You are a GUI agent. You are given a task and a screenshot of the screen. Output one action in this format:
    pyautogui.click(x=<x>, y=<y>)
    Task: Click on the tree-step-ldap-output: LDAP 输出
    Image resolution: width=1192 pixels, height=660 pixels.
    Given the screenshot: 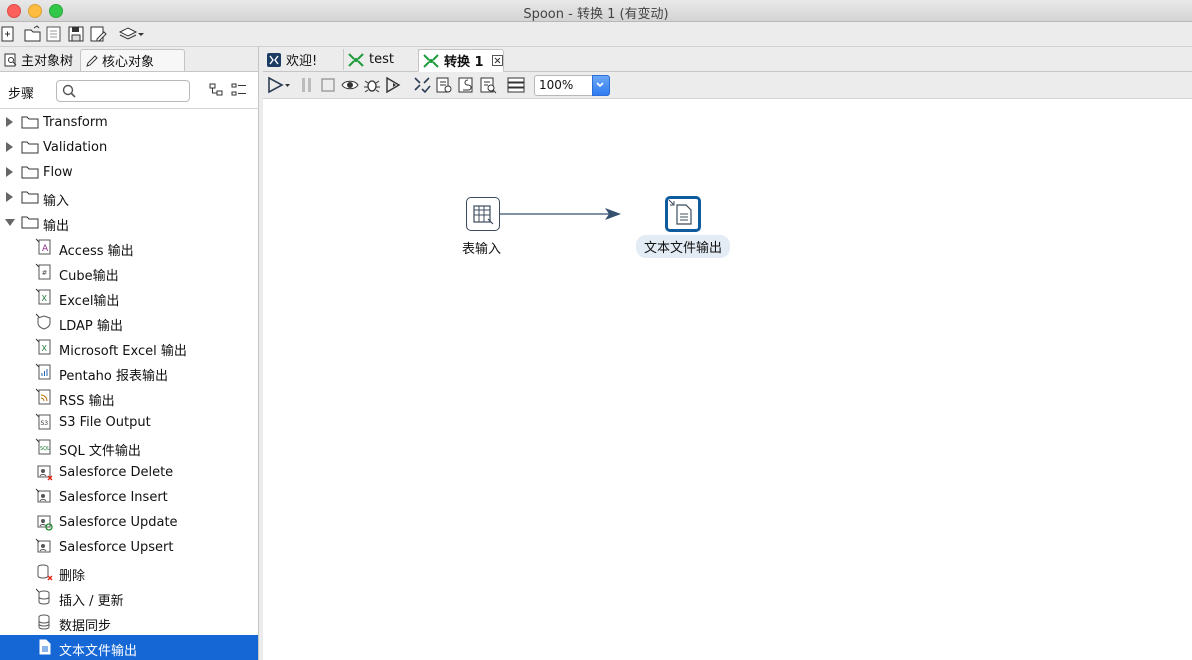 What is the action you would take?
    pyautogui.click(x=129, y=322)
    